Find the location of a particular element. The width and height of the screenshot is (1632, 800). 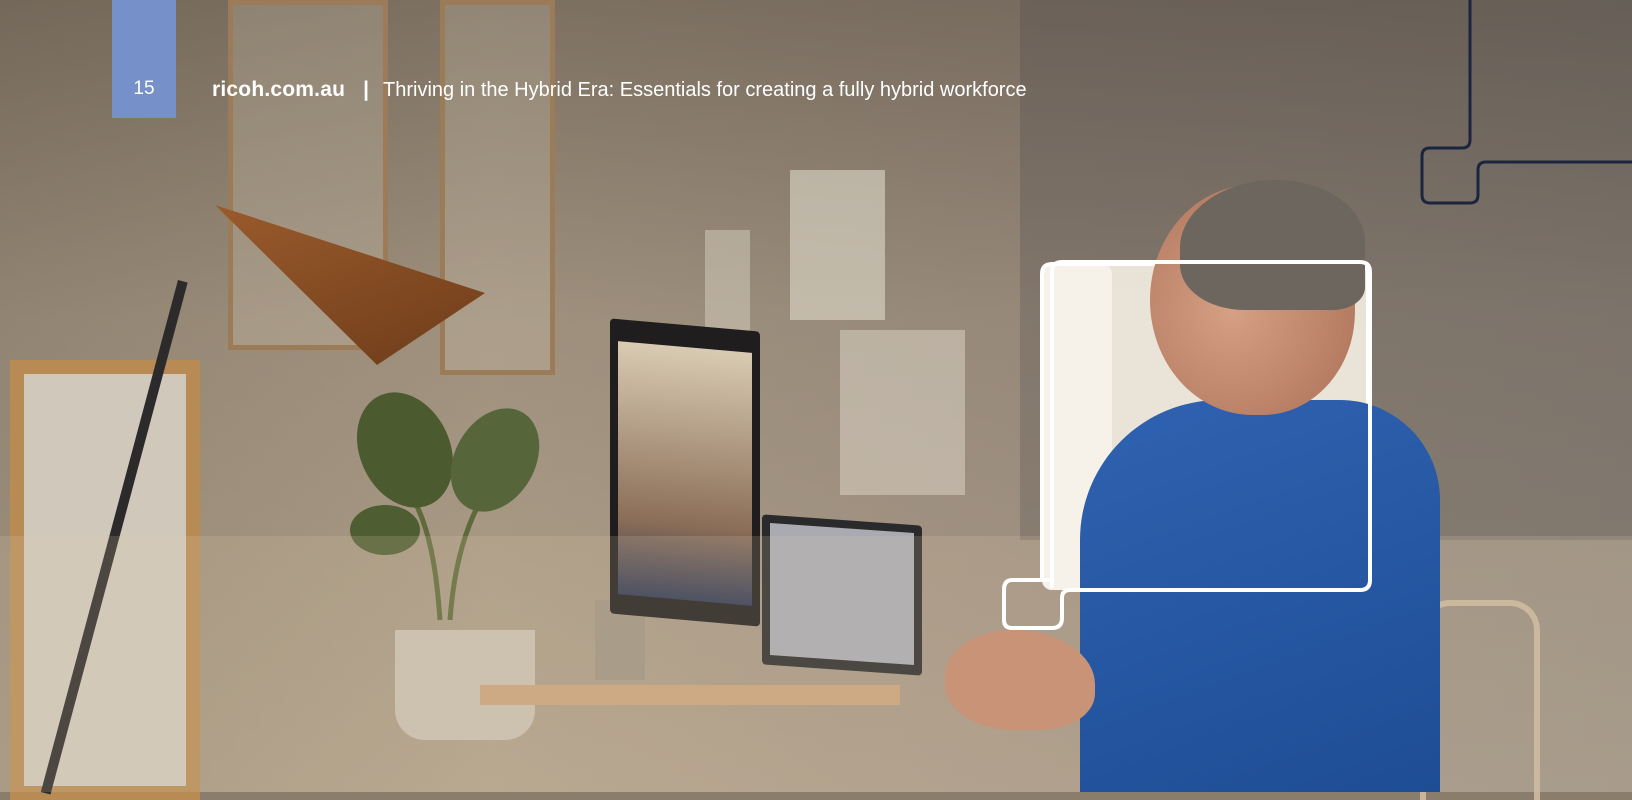

callout-outline is located at coordinates (1187, 445).